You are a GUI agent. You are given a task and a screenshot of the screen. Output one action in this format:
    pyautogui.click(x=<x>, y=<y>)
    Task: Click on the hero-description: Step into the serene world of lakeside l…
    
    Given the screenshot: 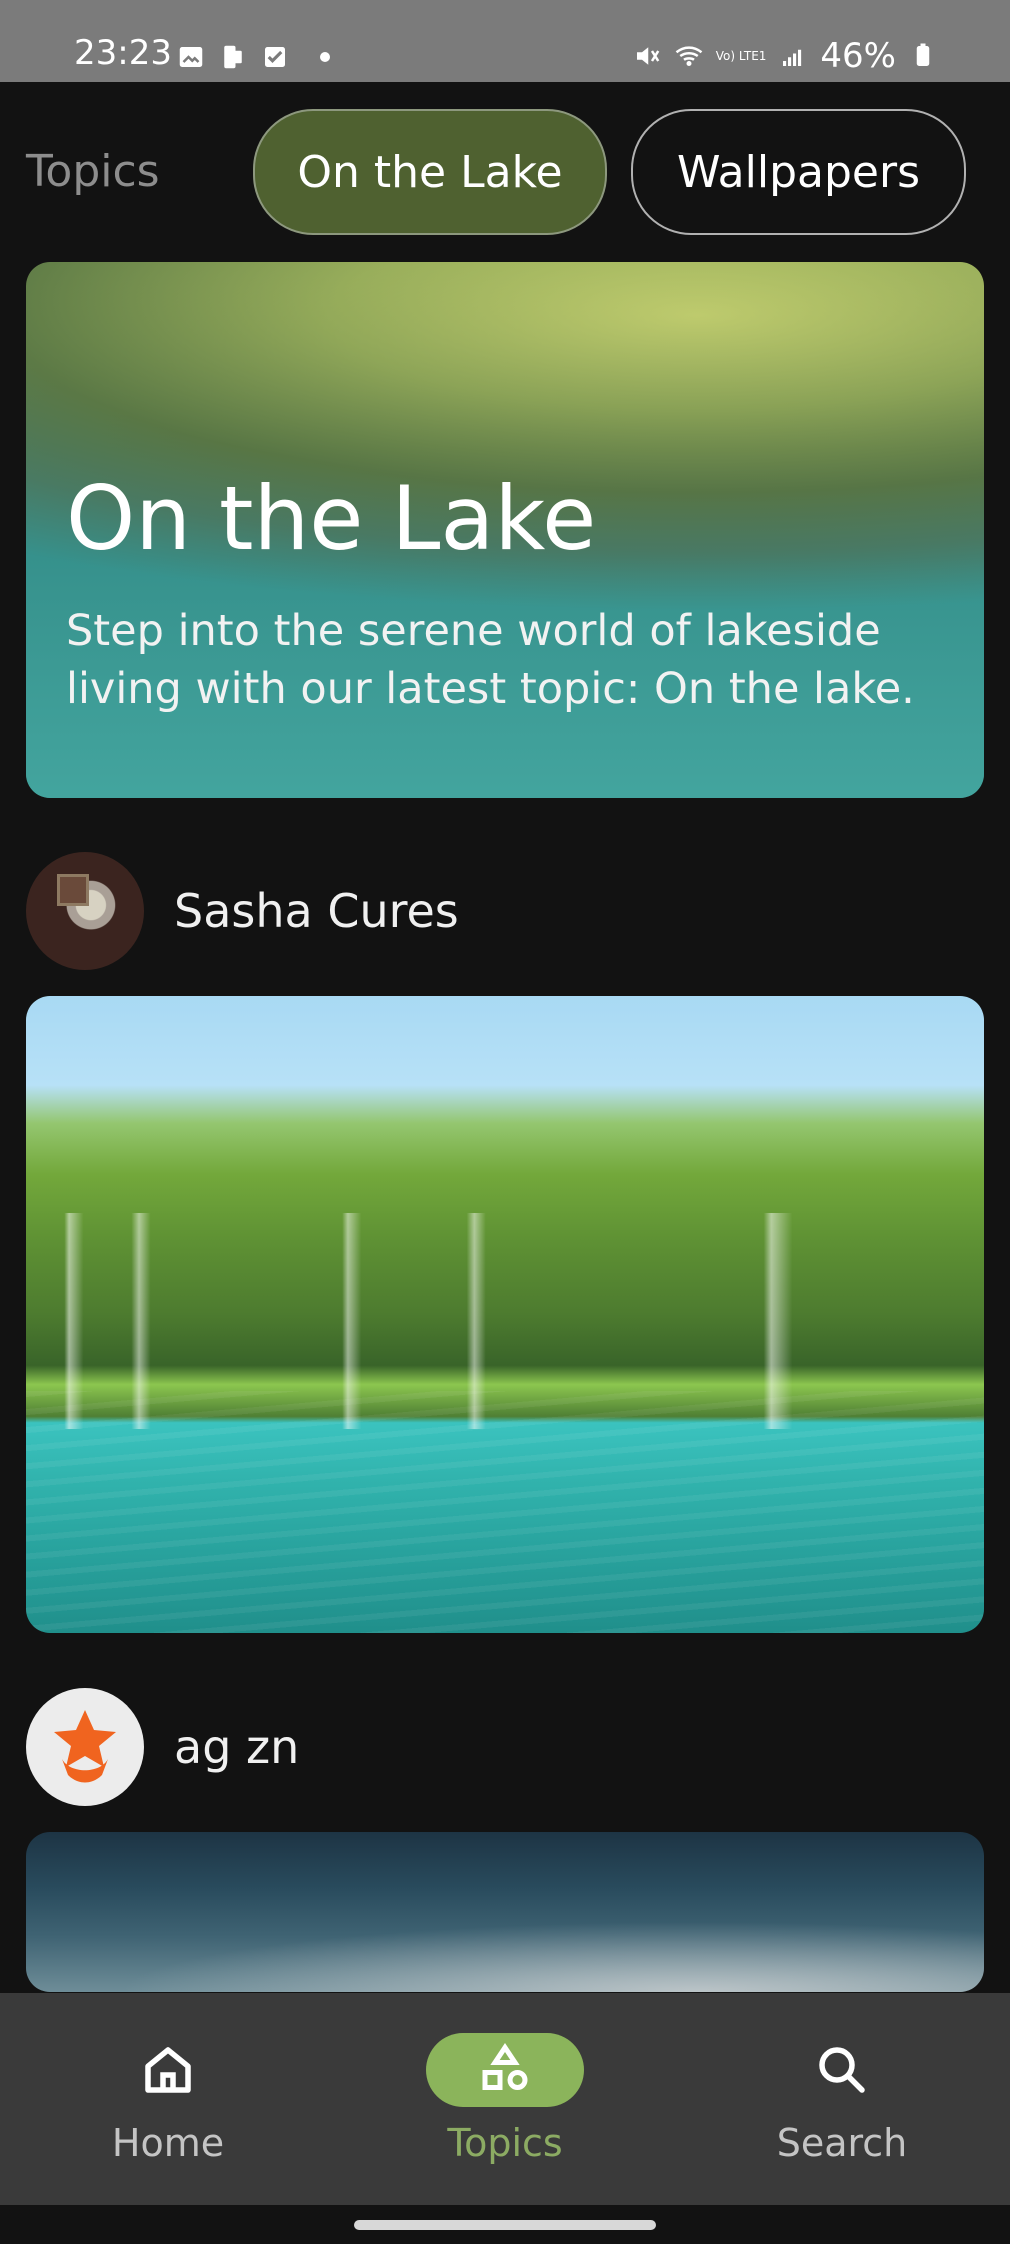 What is the action you would take?
    pyautogui.click(x=490, y=660)
    